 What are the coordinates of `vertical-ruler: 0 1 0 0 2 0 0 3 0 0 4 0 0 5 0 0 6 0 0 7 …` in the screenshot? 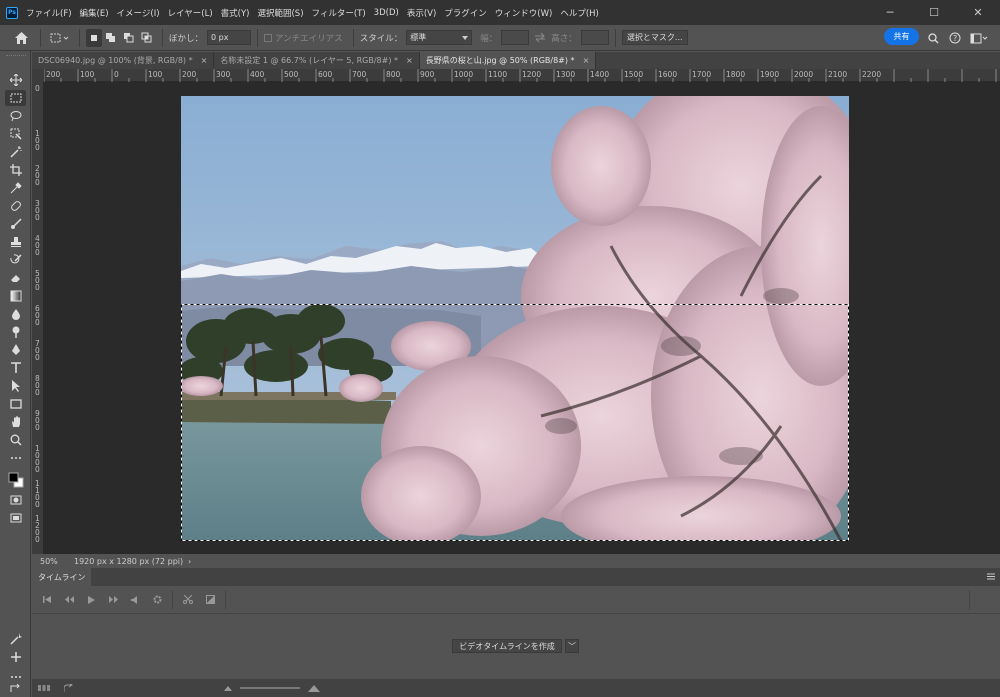 It's located at (38, 318).